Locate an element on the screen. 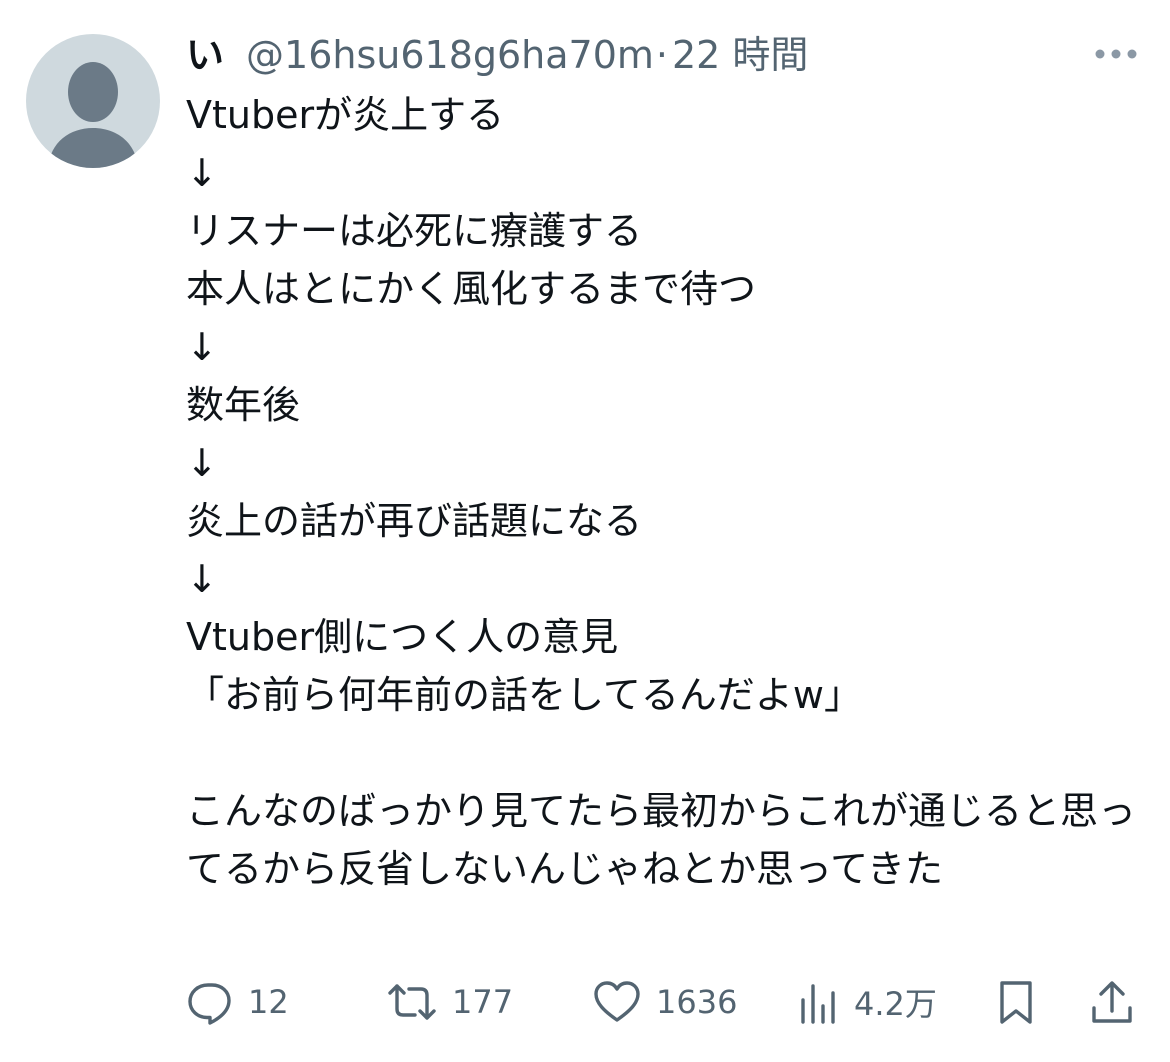 This screenshot has height=1062, width=1170. share-icon is located at coordinates (1112, 1002).